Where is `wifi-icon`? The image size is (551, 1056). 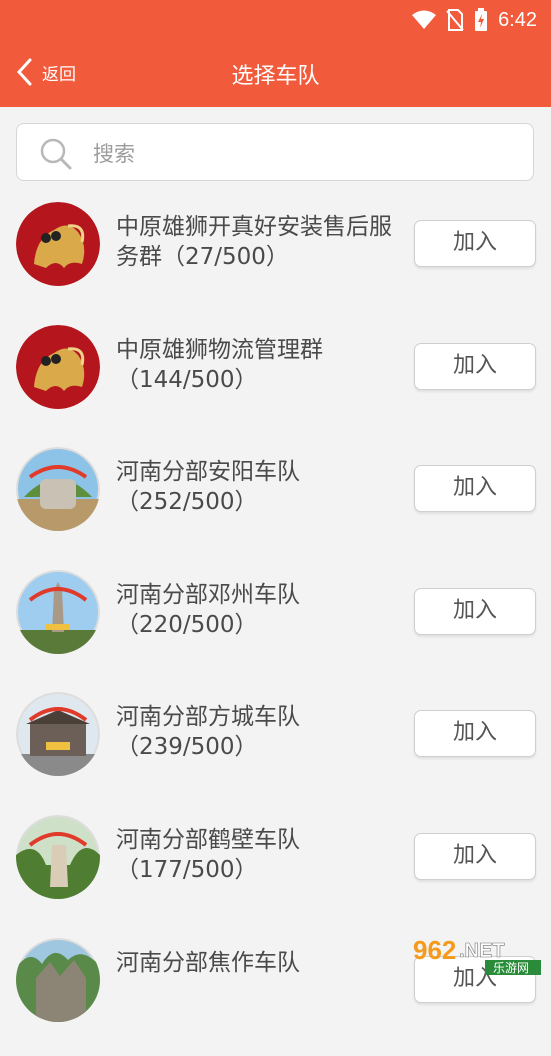
wifi-icon is located at coordinates (424, 19).